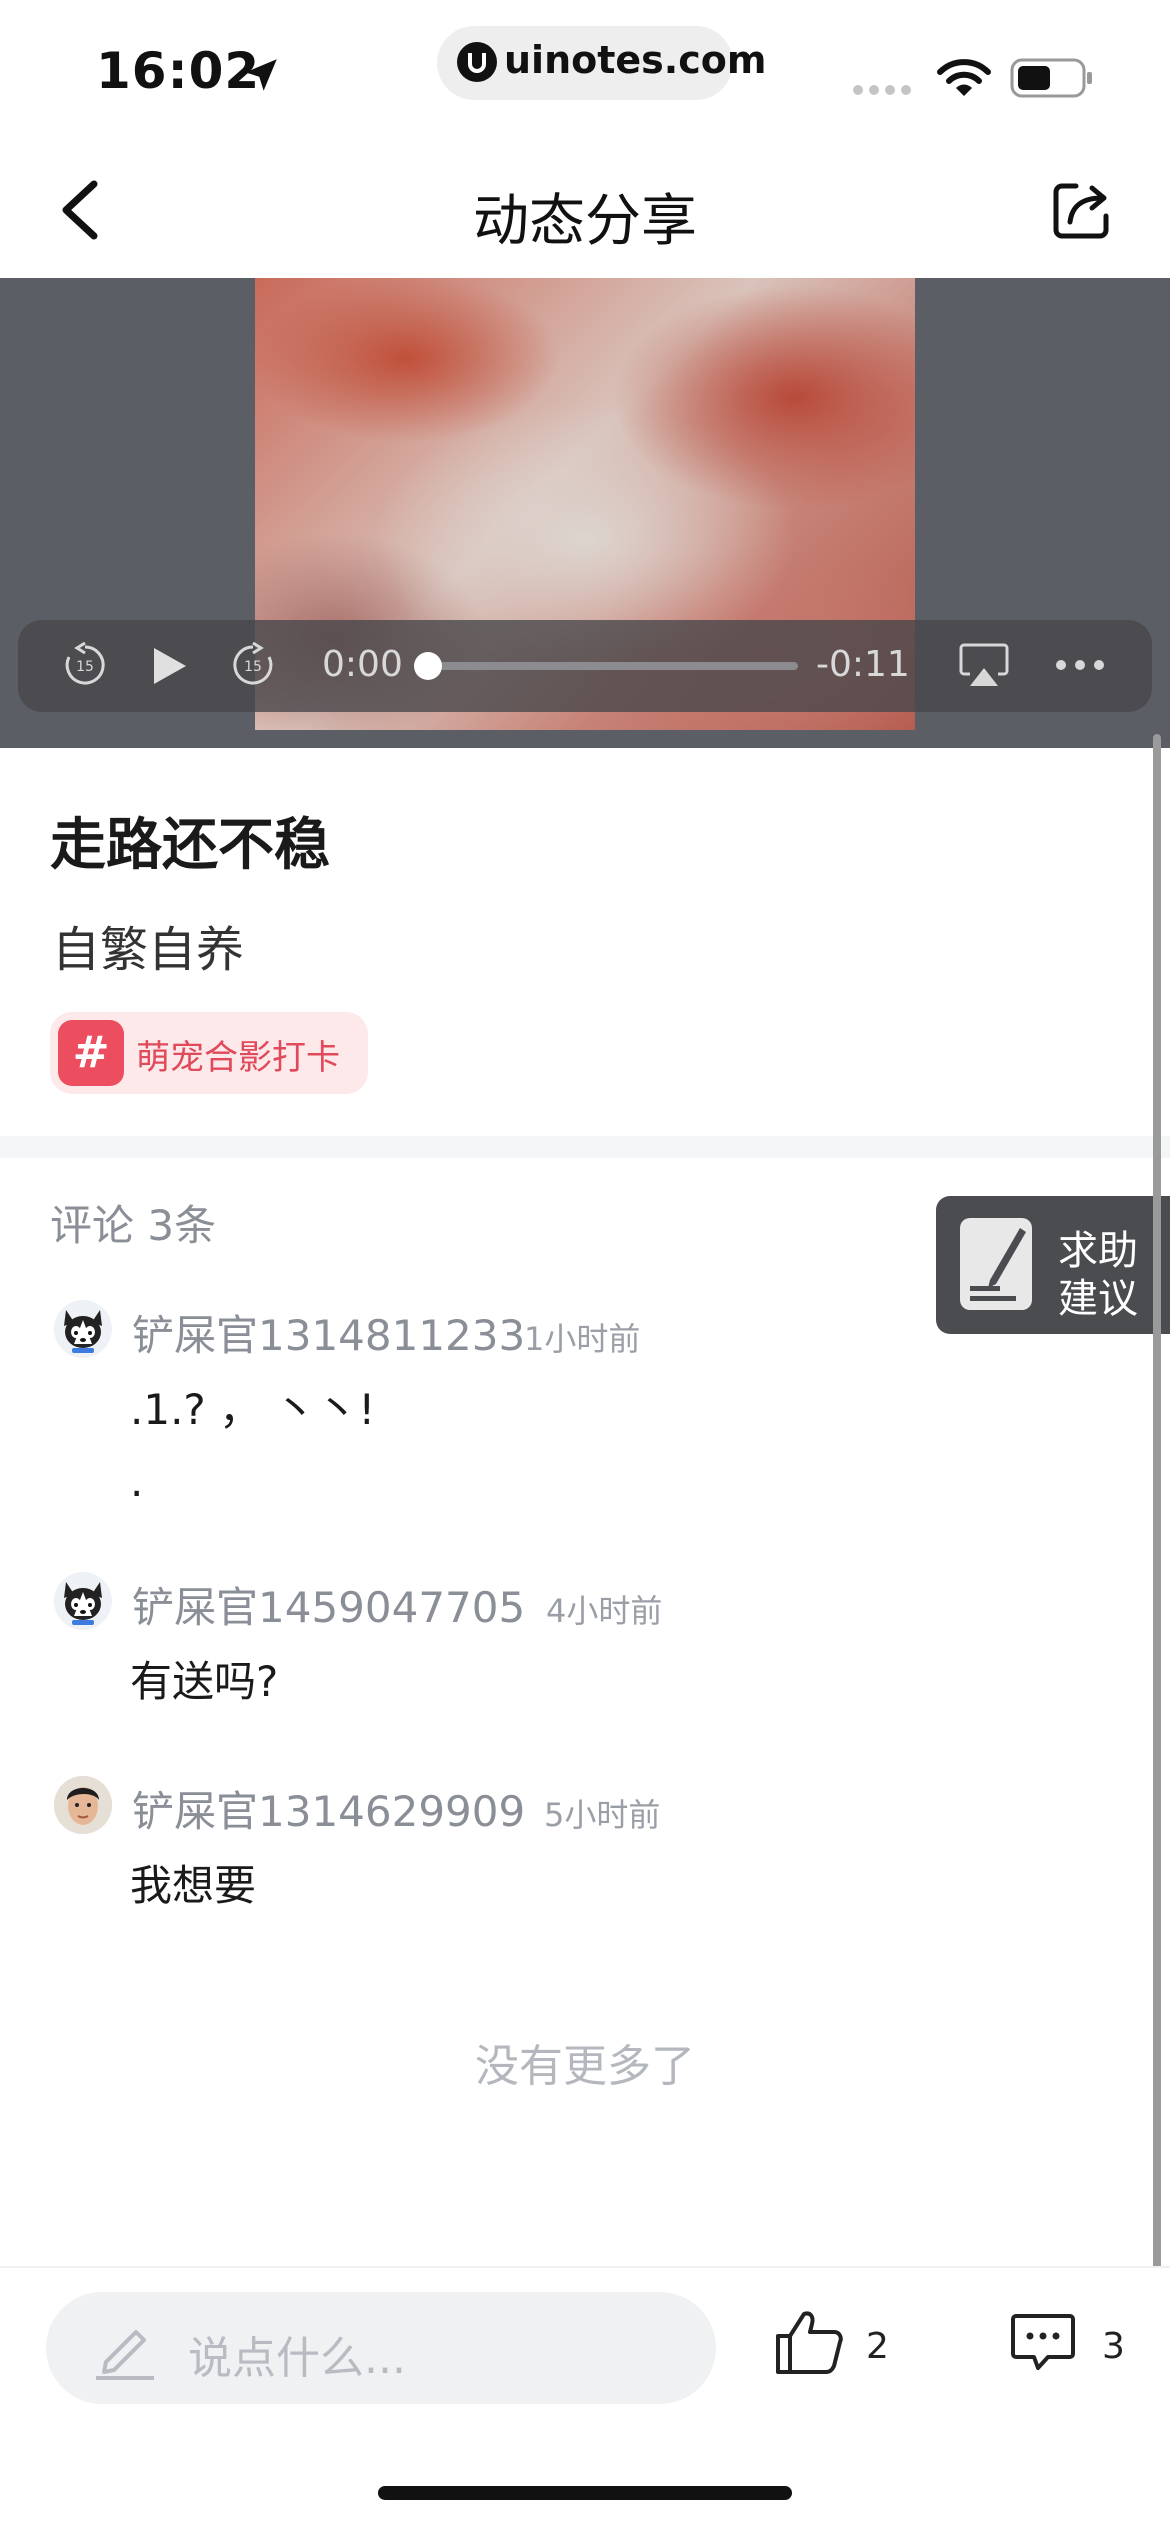 Image resolution: width=1170 pixels, height=2534 pixels. What do you see at coordinates (170, 666) in the screenshot?
I see `play-icon` at bounding box center [170, 666].